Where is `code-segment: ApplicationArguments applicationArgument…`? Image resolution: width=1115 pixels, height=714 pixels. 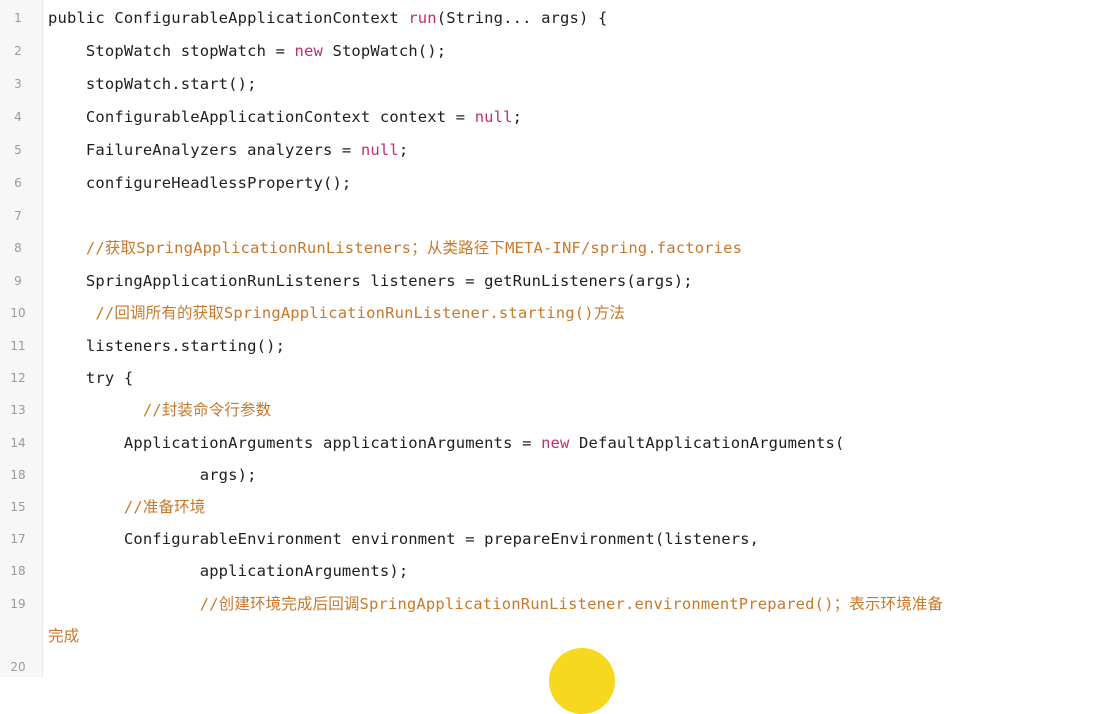 code-segment: ApplicationArguments applicationArgument… is located at coordinates (295, 443).